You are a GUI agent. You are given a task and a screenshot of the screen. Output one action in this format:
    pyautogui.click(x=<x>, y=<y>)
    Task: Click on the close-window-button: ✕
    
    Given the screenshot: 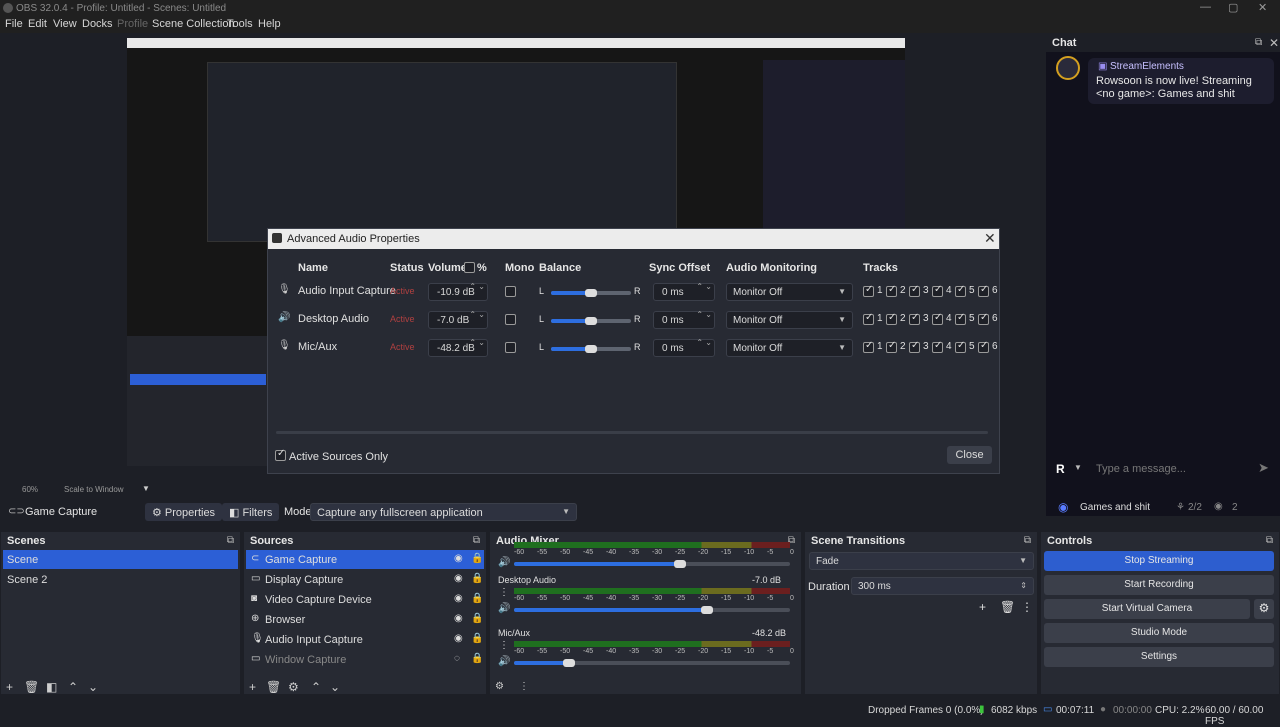 What is the action you would take?
    pyautogui.click(x=1262, y=7)
    